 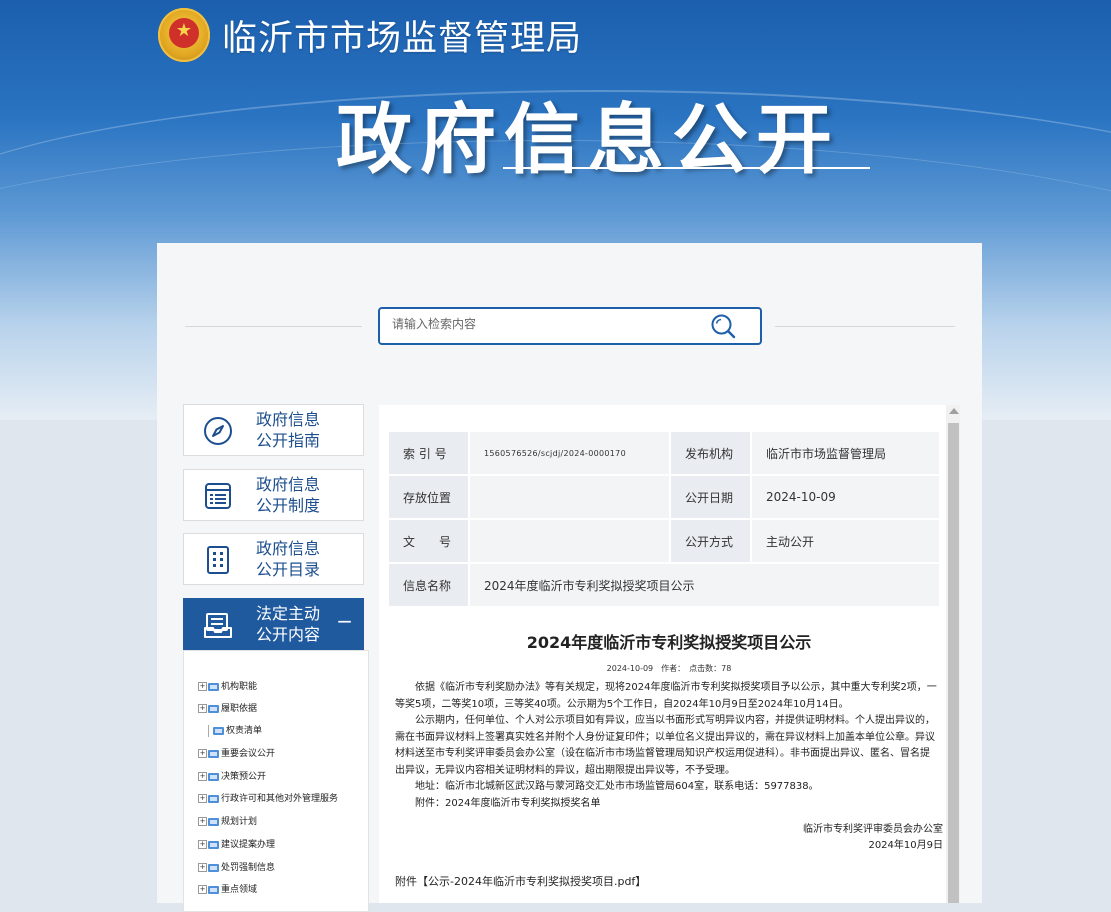 I want to click on list-icon, so click(x=218, y=496).